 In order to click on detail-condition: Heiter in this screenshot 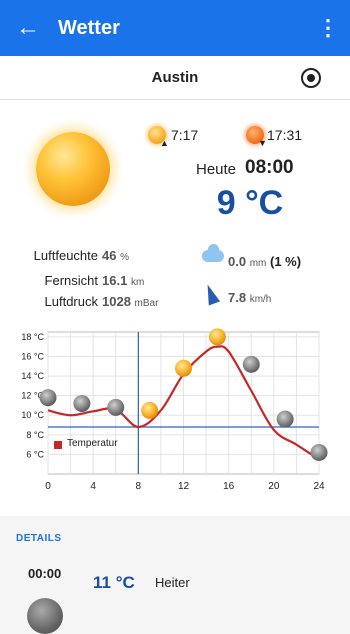, I will do `click(172, 582)`.